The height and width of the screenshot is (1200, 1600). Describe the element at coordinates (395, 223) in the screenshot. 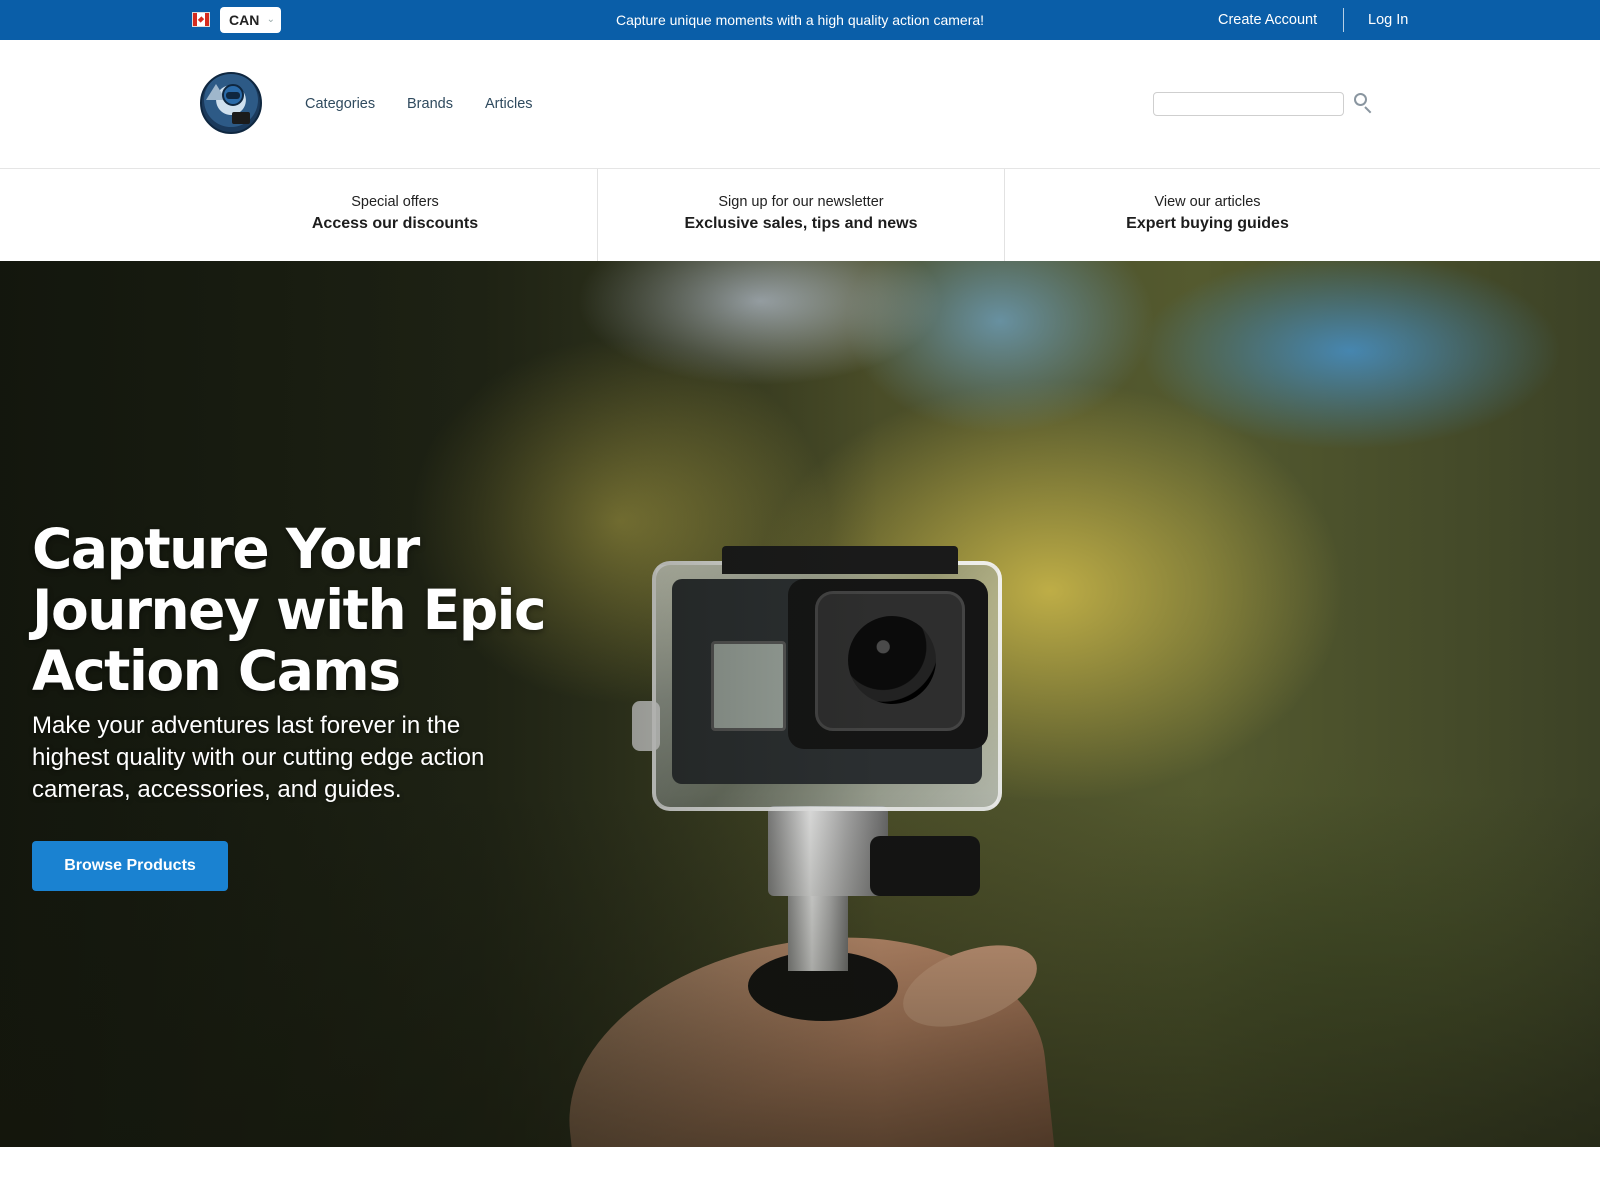

I see `strip-big-label: Access our discounts` at that location.